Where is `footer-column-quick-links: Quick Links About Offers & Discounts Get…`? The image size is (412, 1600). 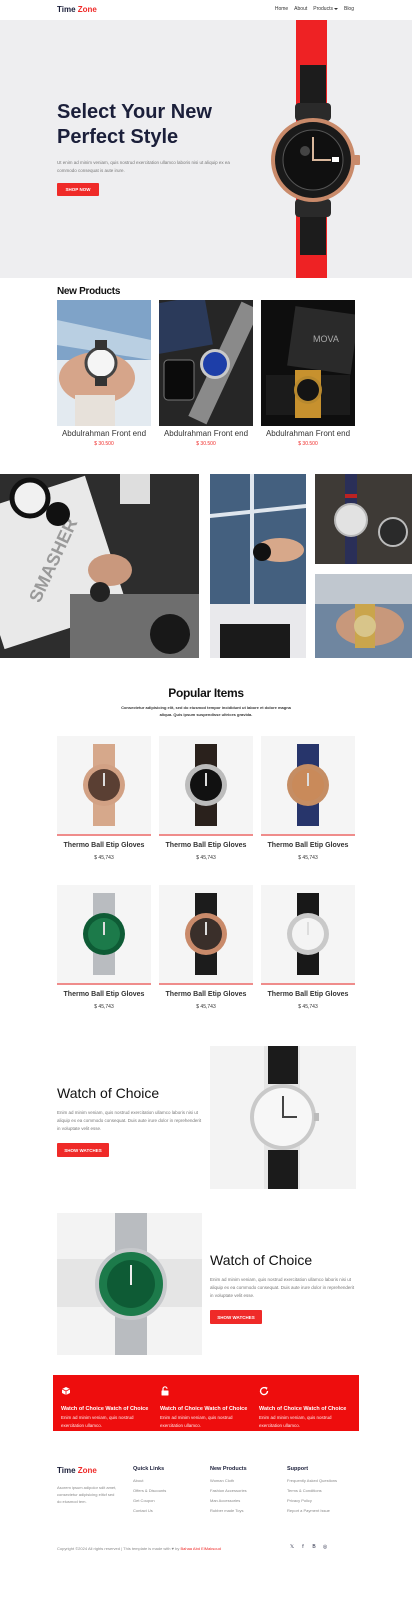
footer-column-quick-links: Quick Links About Offers & Discounts Get… is located at coordinates (149, 1492).